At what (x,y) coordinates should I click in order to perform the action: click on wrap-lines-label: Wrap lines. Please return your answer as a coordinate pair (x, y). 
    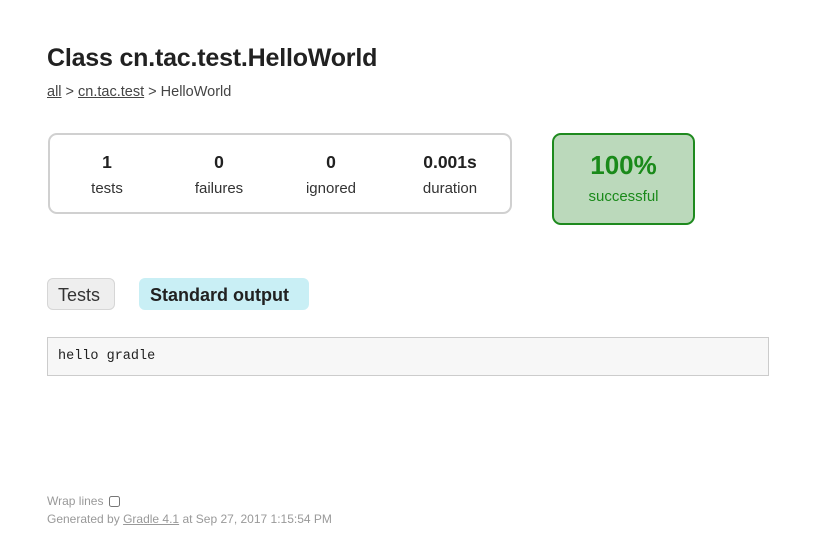
    Looking at the image, I should click on (75, 501).